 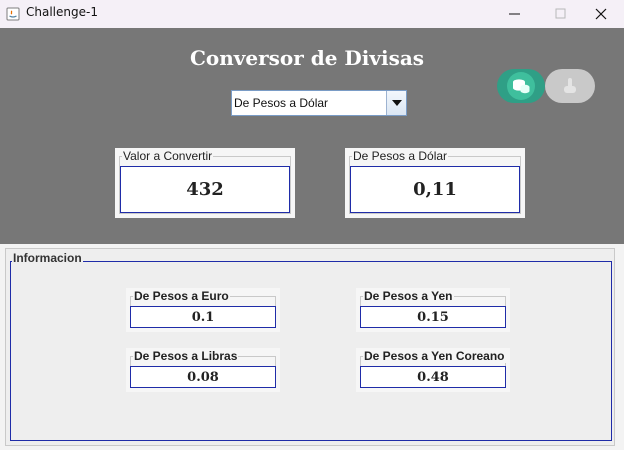 I want to click on rate-pounds-label: De Pesos a Libras, so click(x=186, y=356).